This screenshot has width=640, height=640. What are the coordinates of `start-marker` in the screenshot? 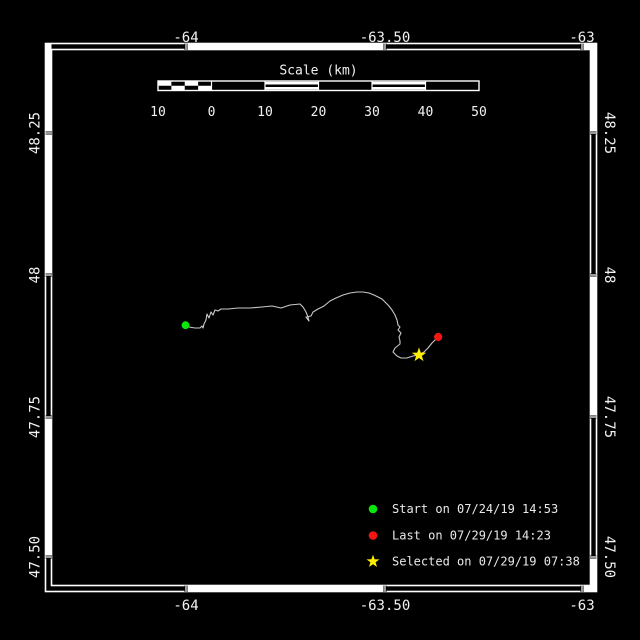 It's located at (185, 325).